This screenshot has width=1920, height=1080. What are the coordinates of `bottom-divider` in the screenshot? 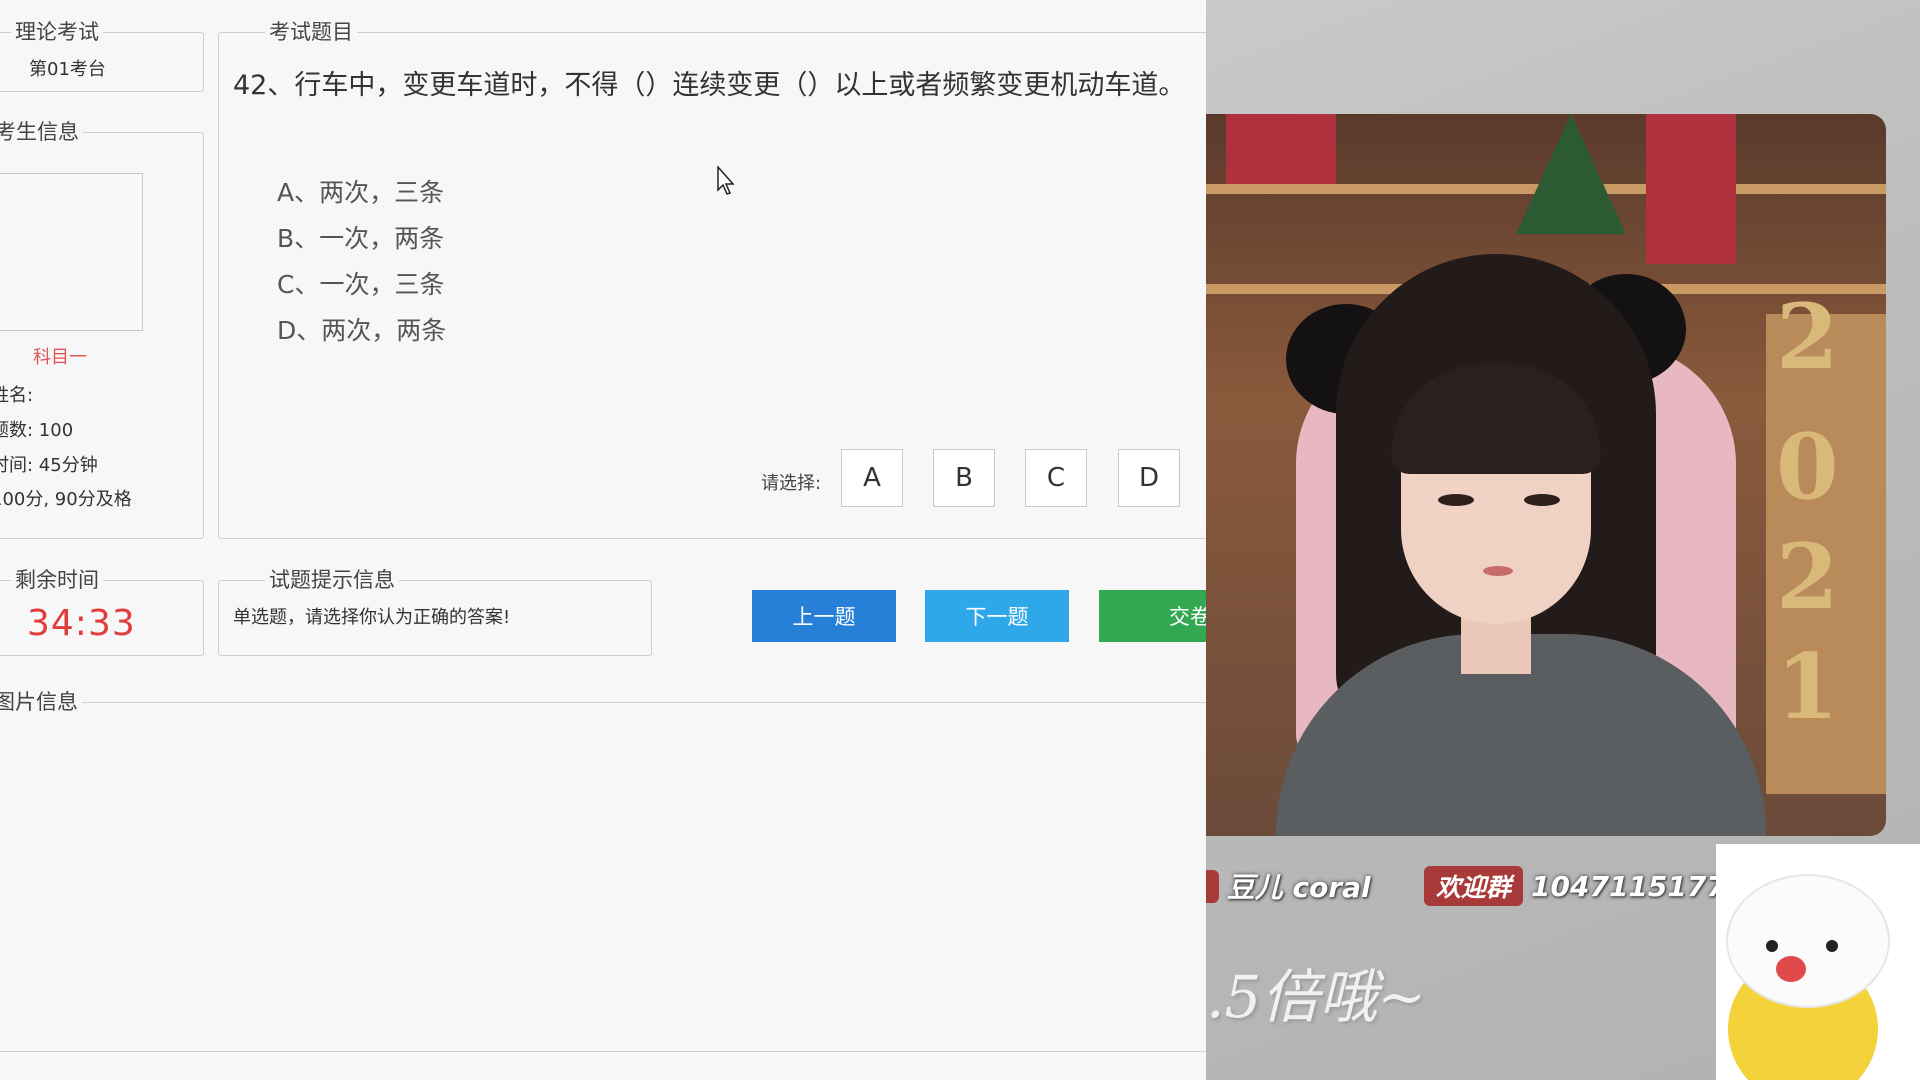 It's located at (603, 1051).